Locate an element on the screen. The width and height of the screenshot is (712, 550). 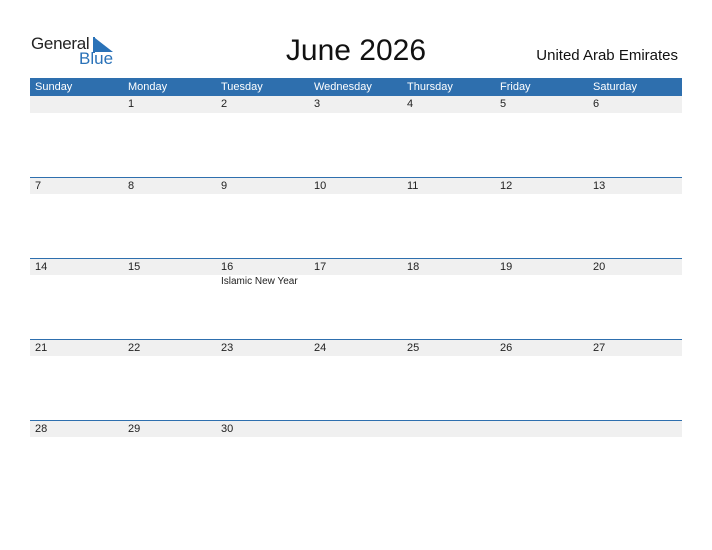
day-number: 4 is located at coordinates (410, 104).